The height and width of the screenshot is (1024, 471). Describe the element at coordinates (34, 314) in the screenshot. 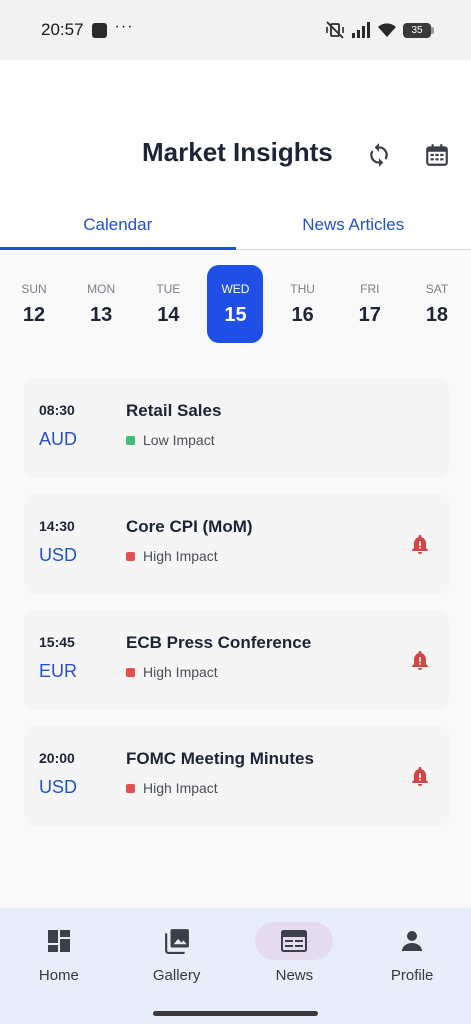

I see `day-number: 12` at that location.